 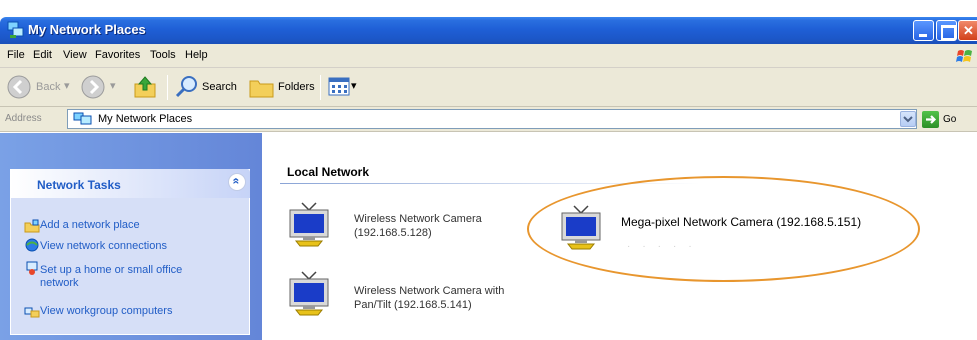 What do you see at coordinates (32, 312) in the screenshot?
I see `workgroup-icon` at bounding box center [32, 312].